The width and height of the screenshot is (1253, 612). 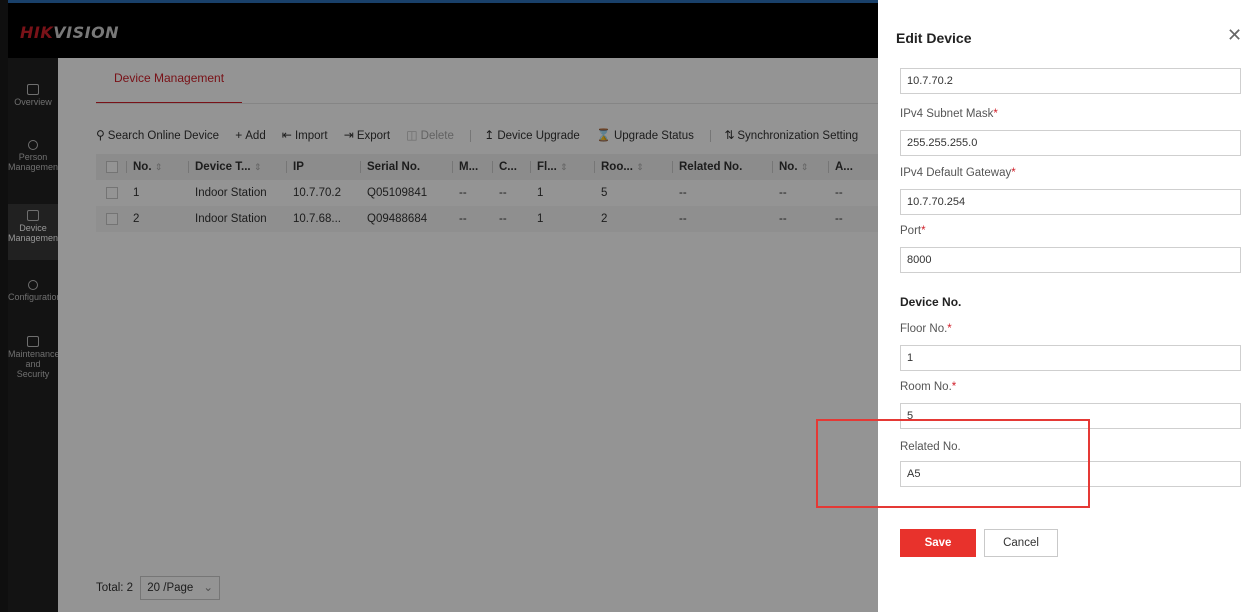 What do you see at coordinates (949, 114) in the screenshot?
I see `subnet-mask-label: IPv4 Subnet Mask*` at bounding box center [949, 114].